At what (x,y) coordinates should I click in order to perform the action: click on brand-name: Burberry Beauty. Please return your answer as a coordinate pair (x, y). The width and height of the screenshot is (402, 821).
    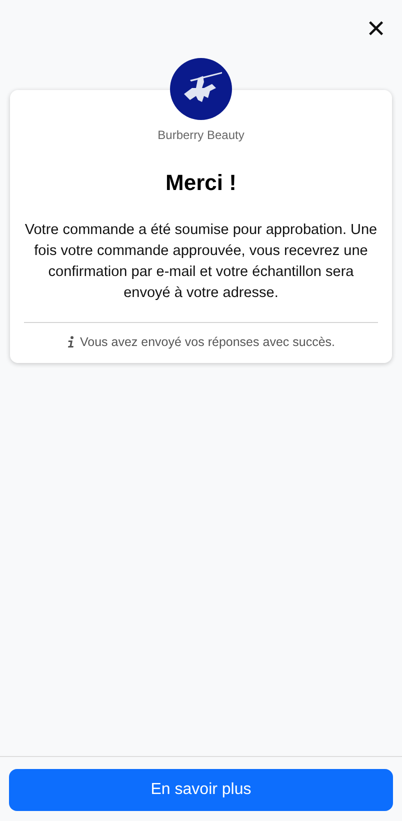
    Looking at the image, I should click on (201, 135).